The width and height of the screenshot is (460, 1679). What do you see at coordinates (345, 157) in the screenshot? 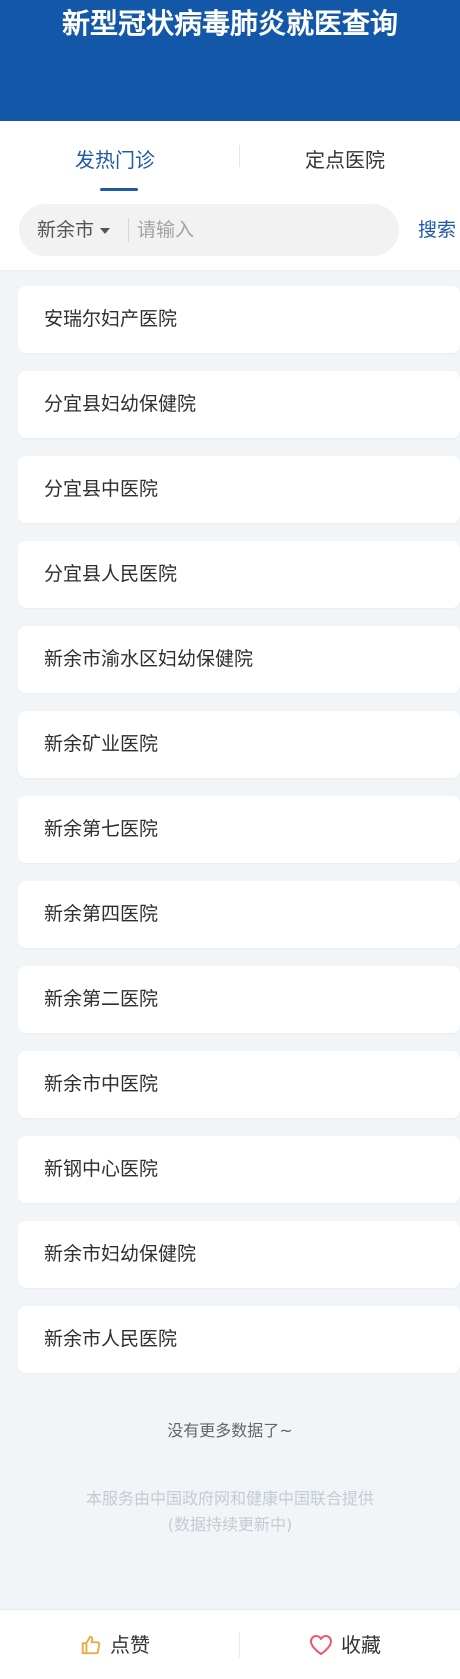
I see `tab-designated-hospital: 定点医院` at bounding box center [345, 157].